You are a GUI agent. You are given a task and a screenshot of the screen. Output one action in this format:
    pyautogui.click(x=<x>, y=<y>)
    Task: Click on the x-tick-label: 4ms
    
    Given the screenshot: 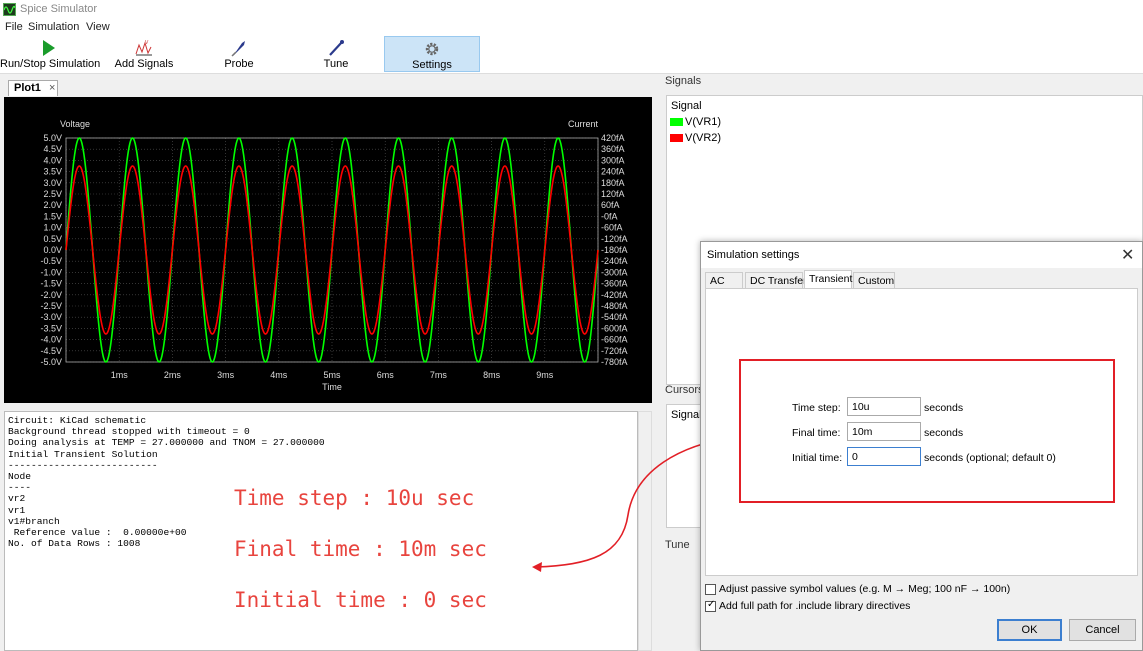 What is the action you would take?
    pyautogui.click(x=279, y=375)
    